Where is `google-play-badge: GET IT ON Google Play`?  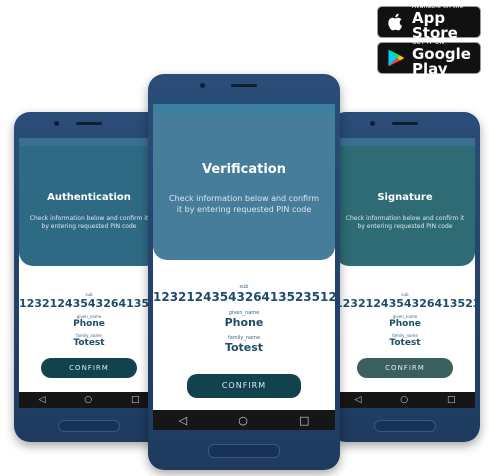 google-play-badge: GET IT ON Google Play is located at coordinates (429, 58).